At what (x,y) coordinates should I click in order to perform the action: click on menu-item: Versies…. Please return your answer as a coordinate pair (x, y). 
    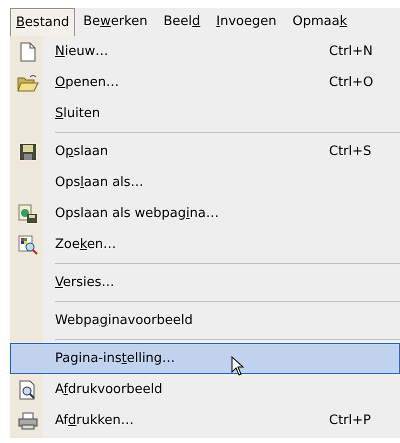
    Looking at the image, I should click on (205, 282).